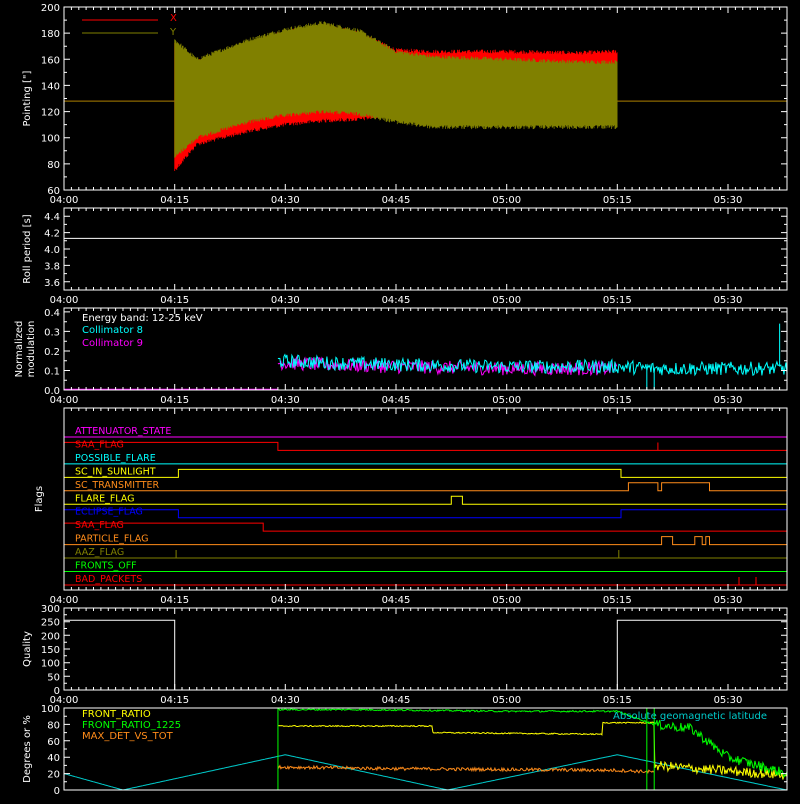  I want to click on 0-x-tick-label: 05:00, so click(506, 200).